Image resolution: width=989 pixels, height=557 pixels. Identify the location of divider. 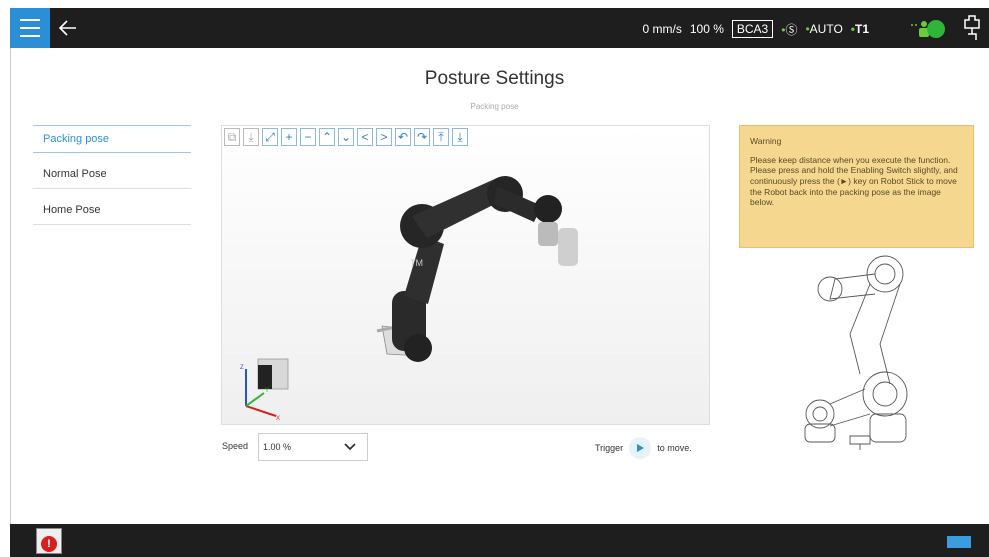
(10, 286).